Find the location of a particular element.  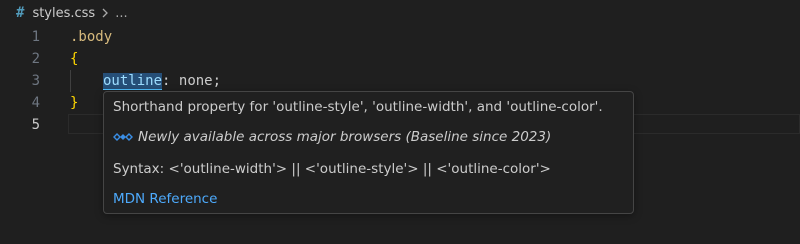

code-line-1: 1 .body is located at coordinates (400, 37).